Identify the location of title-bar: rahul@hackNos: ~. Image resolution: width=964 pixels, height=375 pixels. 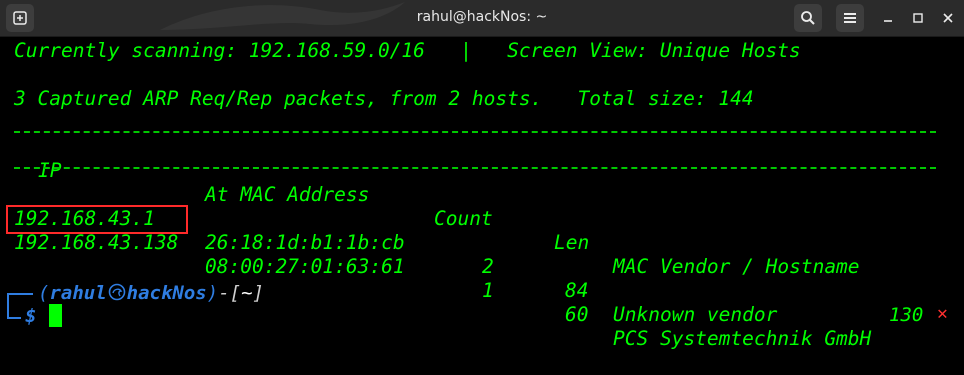
(482, 18).